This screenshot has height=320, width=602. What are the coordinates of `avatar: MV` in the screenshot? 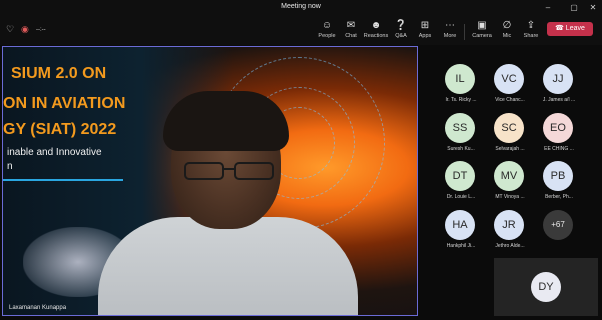 It's located at (509, 176).